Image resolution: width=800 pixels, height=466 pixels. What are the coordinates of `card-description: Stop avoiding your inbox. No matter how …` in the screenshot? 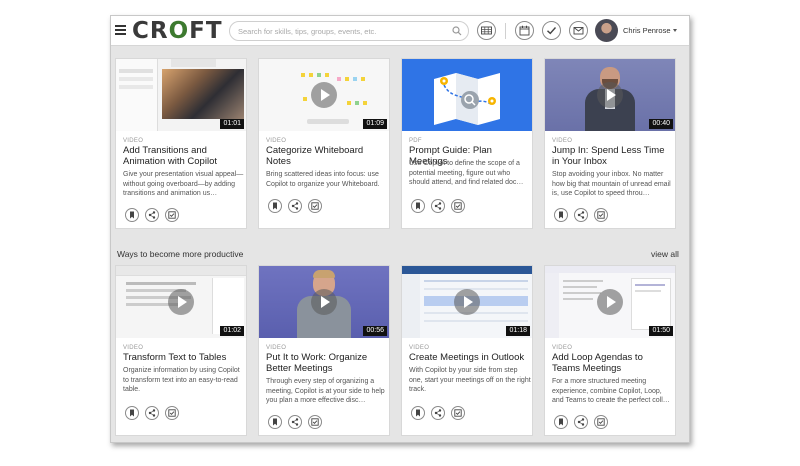 It's located at (611, 184).